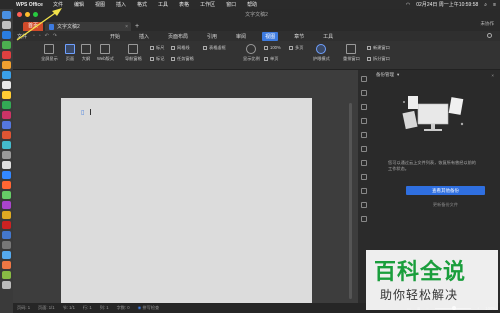  Describe the element at coordinates (488, 24) in the screenshot. I see `collab-status: 未协作` at that location.